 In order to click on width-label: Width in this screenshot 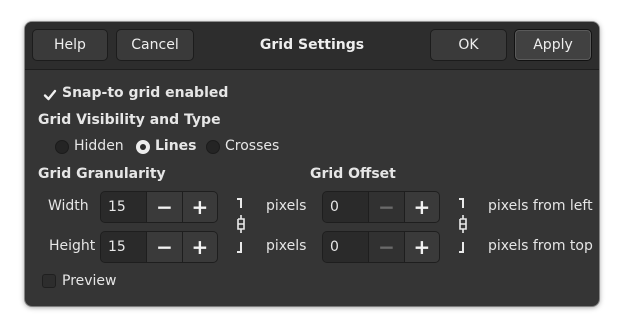, I will do `click(68, 206)`.